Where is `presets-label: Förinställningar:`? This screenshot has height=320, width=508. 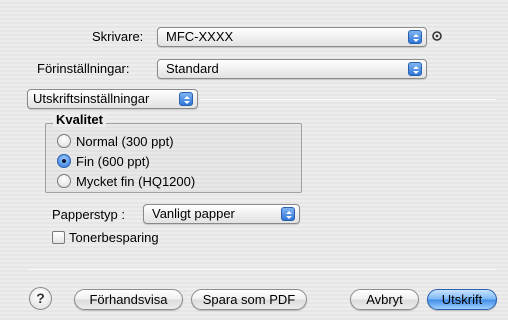
presets-label: Förinställningar: is located at coordinates (83, 68).